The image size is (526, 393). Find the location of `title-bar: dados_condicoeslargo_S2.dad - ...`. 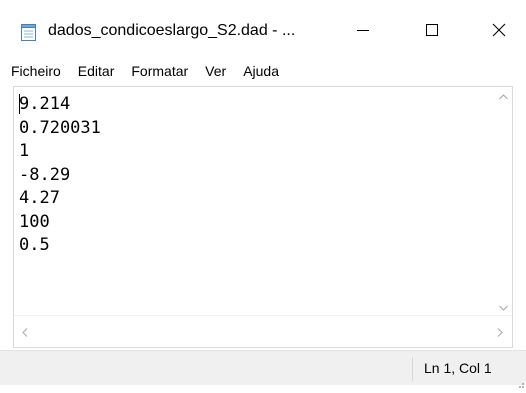

title-bar: dados_condicoeslargo_S2.dad - ... is located at coordinates (263, 29).